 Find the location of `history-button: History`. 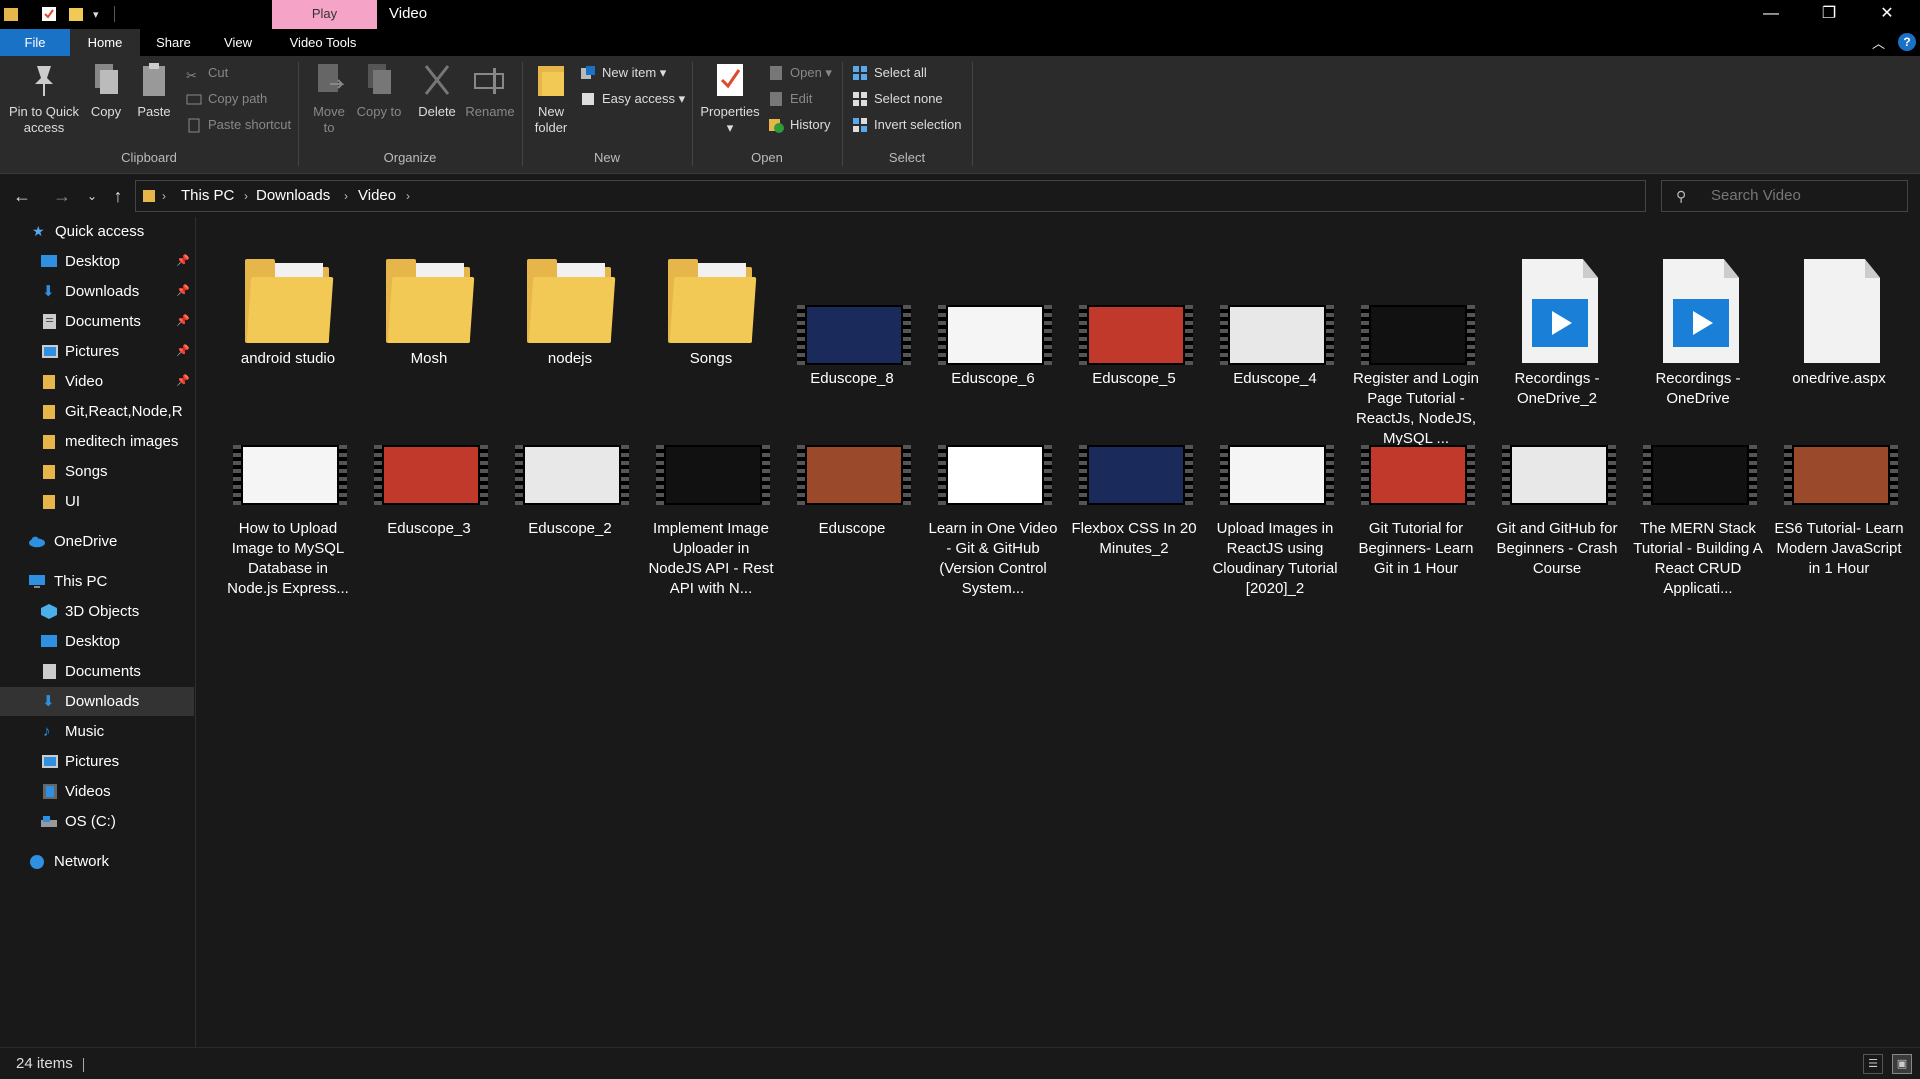

history-button: History is located at coordinates (799, 125).